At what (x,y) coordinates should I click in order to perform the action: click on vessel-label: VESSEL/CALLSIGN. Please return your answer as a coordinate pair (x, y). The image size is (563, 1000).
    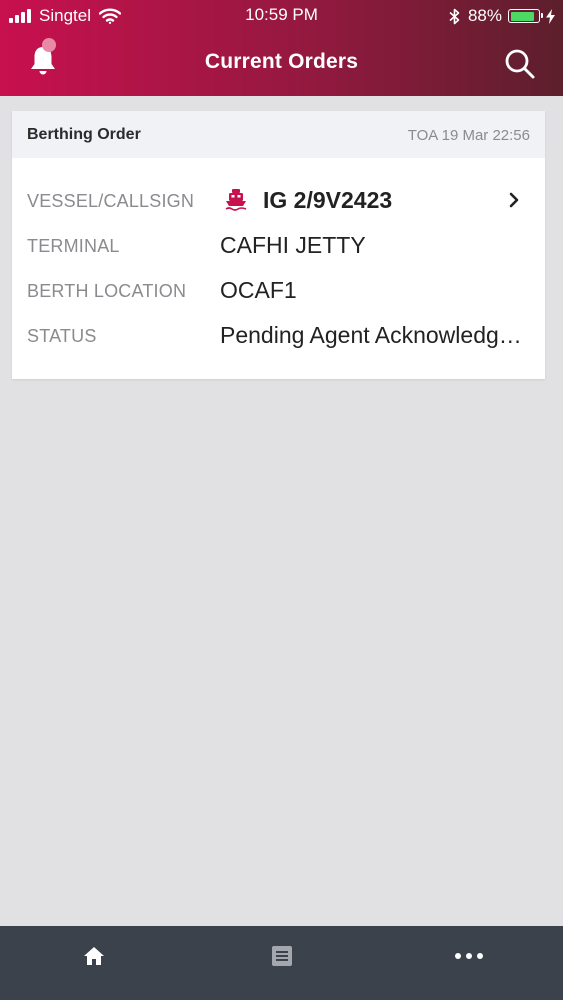
    Looking at the image, I should click on (111, 201).